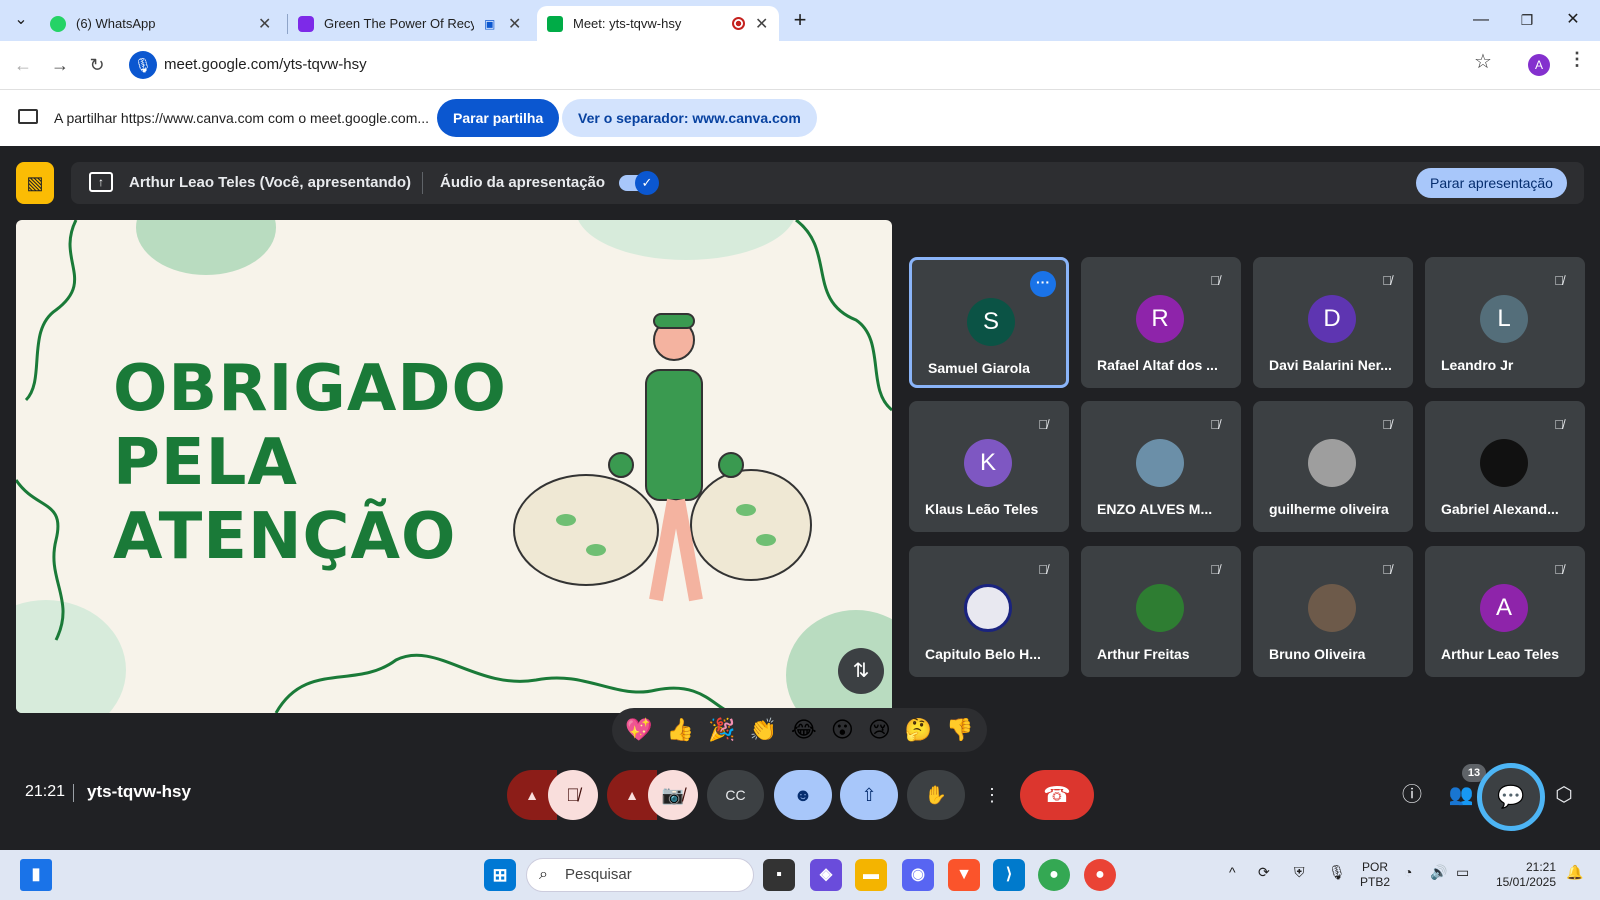 The height and width of the screenshot is (900, 1600). I want to click on reaction-thinking: 🤔, so click(918, 730).